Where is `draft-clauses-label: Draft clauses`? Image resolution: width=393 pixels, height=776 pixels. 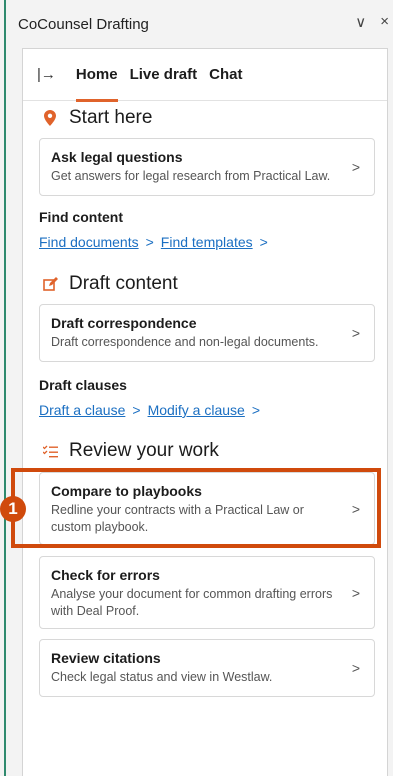 draft-clauses-label: Draft clauses is located at coordinates (83, 385).